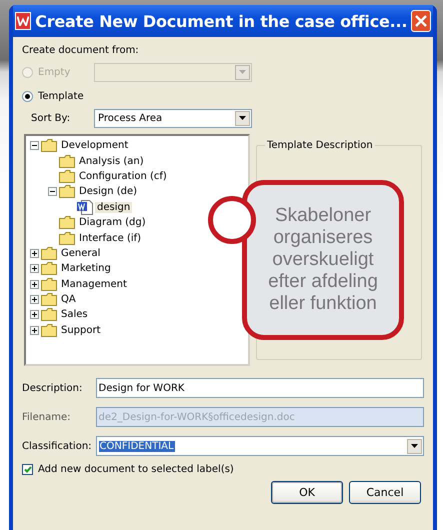 This screenshot has width=443, height=530. I want to click on sort-by-label: Sort By:, so click(51, 118).